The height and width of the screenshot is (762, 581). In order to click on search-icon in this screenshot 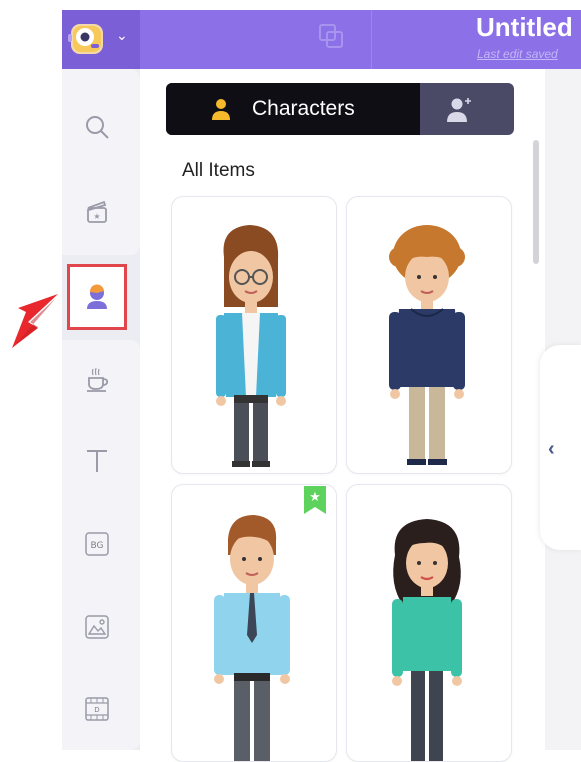, I will do `click(97, 127)`.